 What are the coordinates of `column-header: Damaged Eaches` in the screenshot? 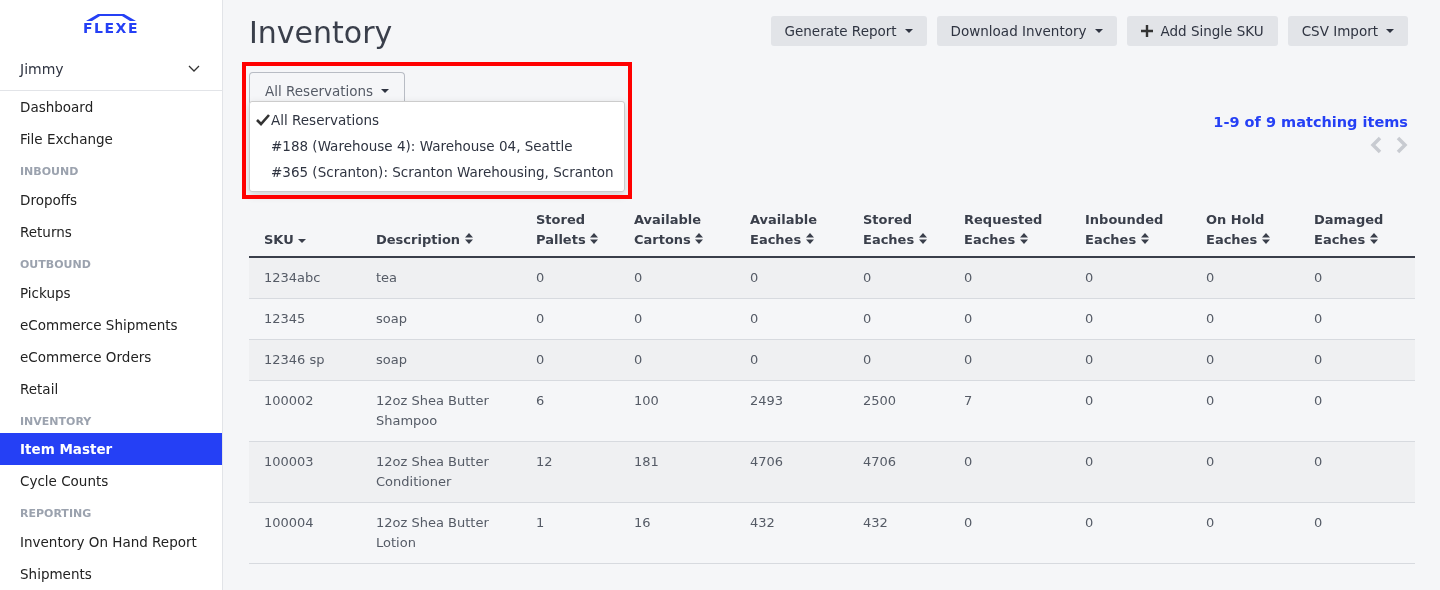 It's located at (1364, 230).